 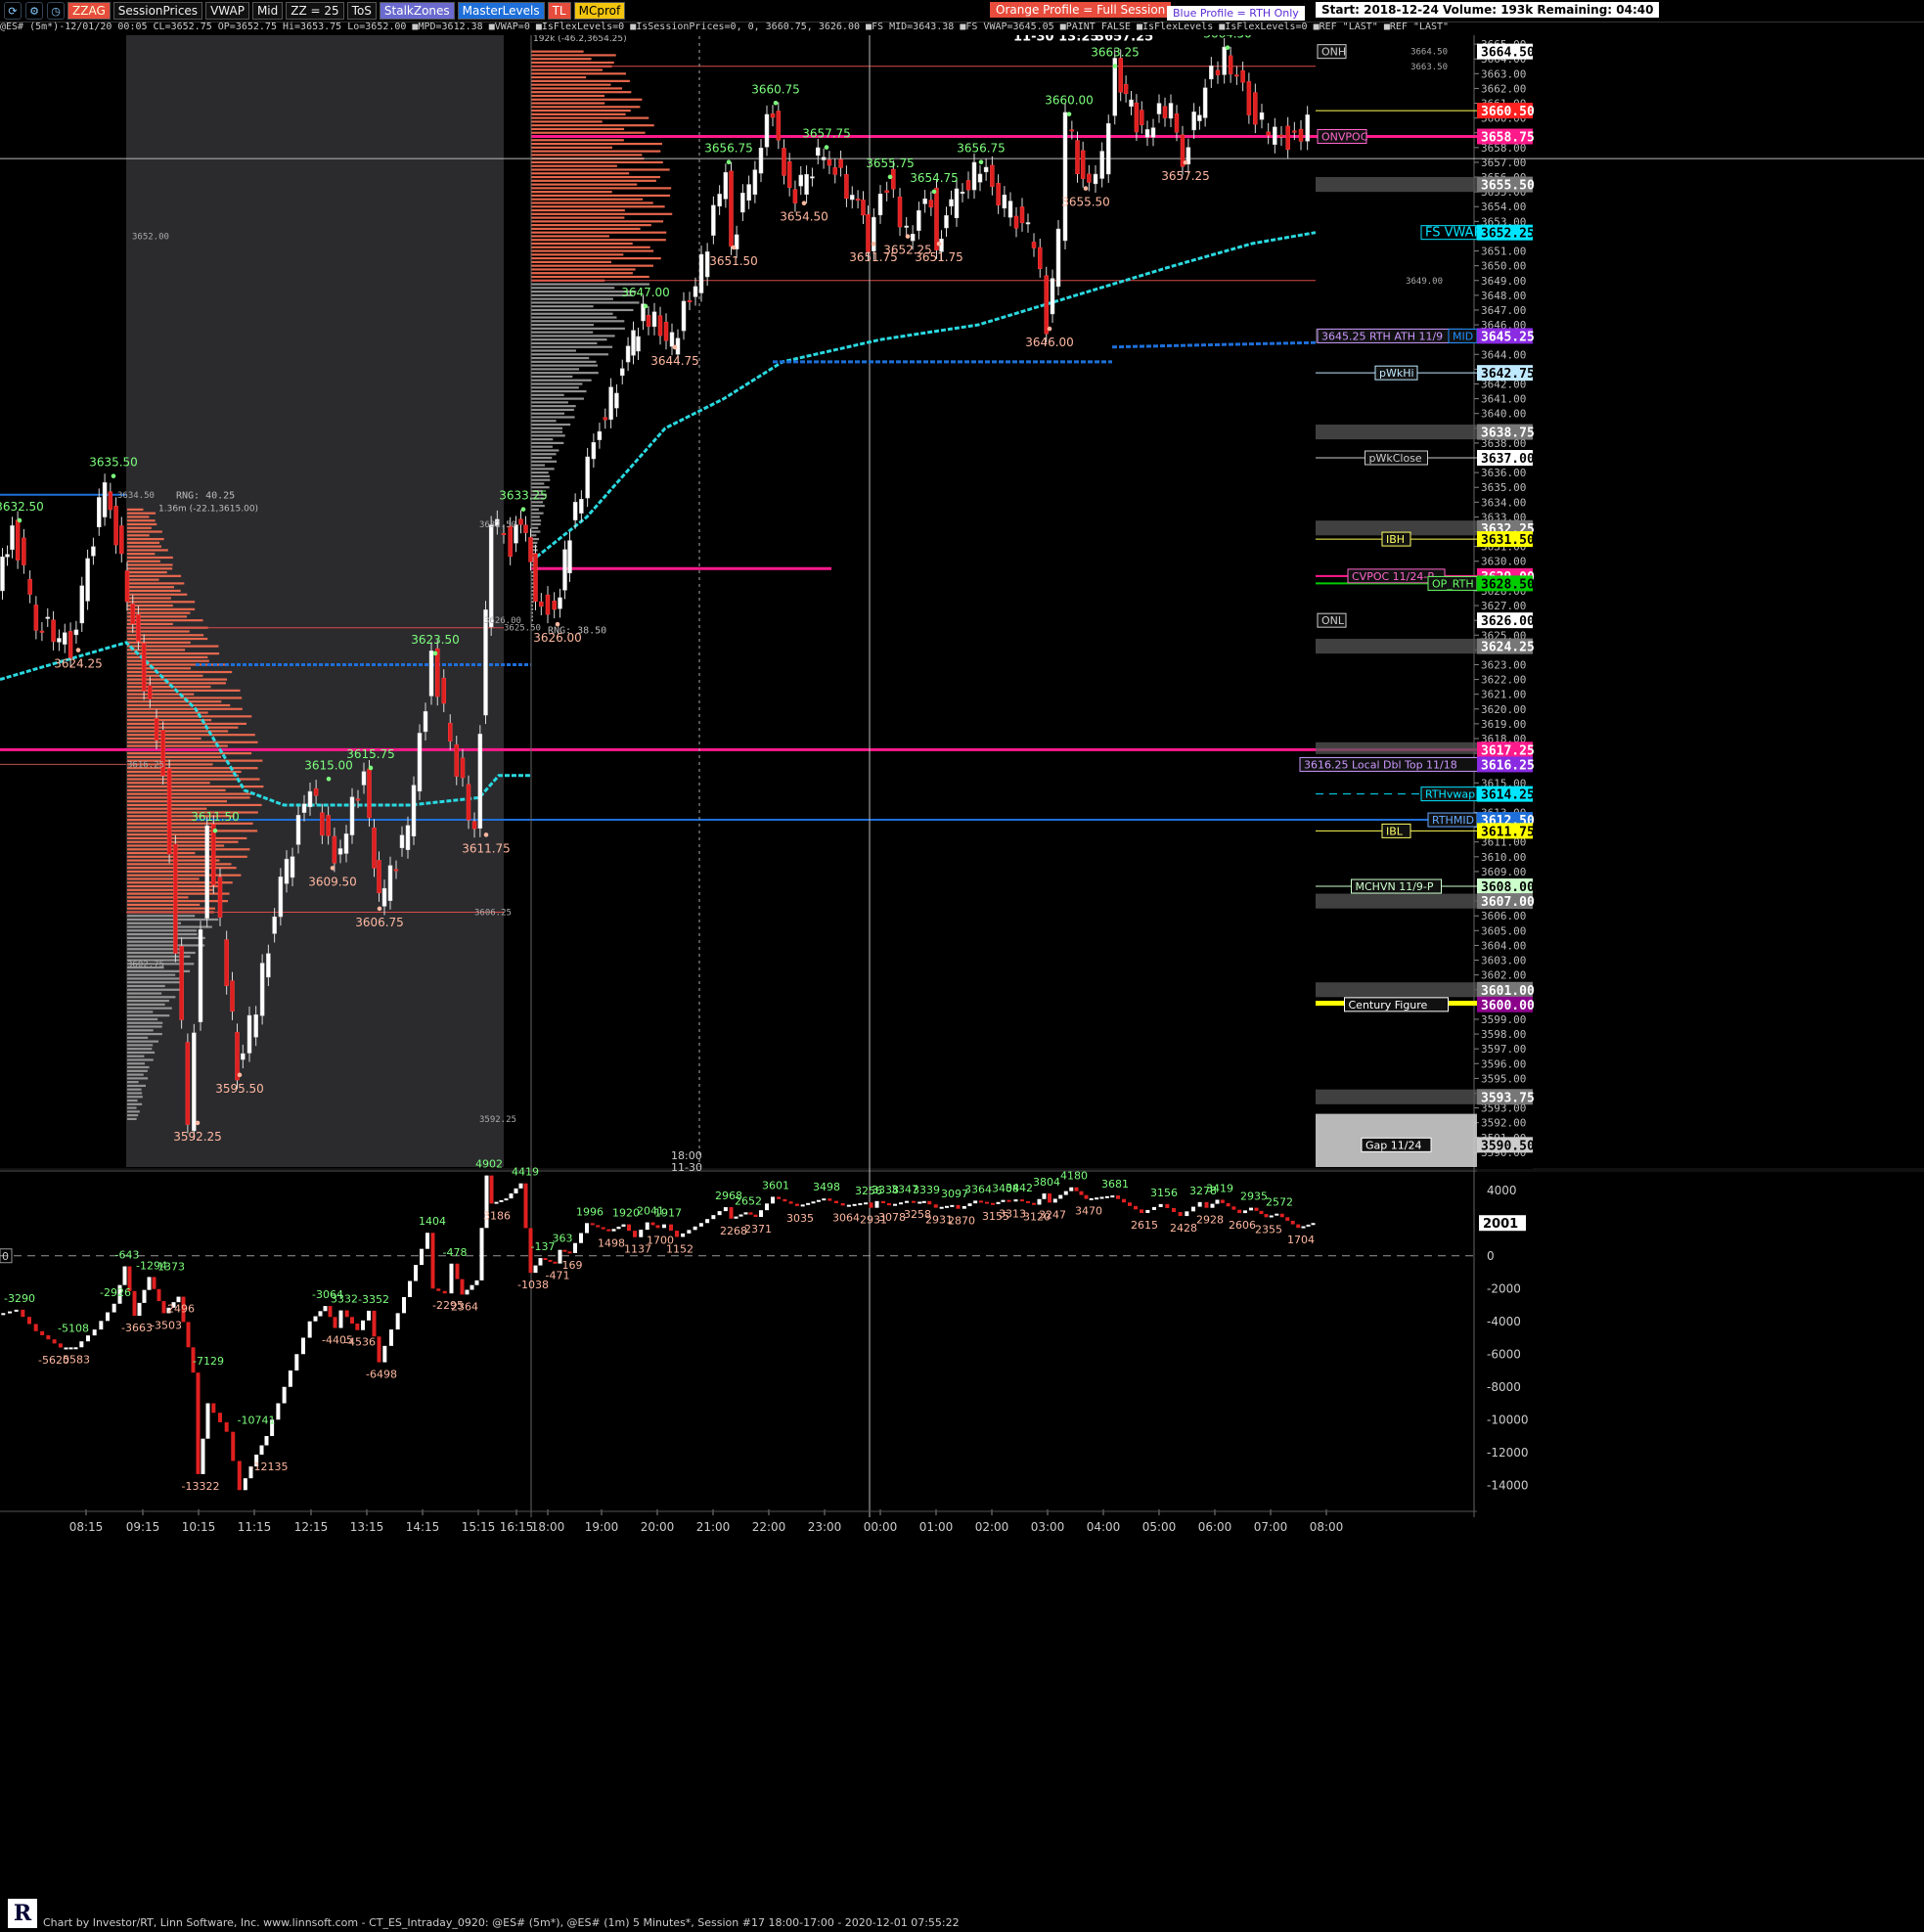 What do you see at coordinates (456, 1252) in the screenshot?
I see `delta-label: -478` at bounding box center [456, 1252].